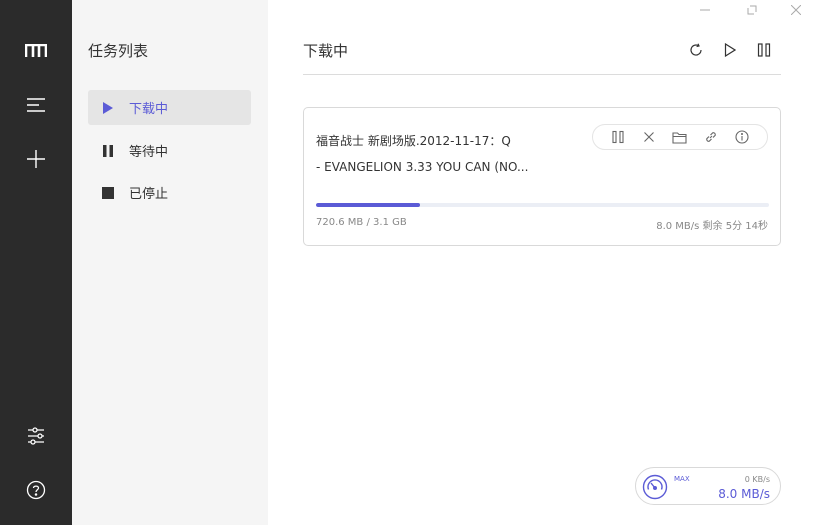 The image size is (813, 525). I want to click on resume-all-icon, so click(730, 50).